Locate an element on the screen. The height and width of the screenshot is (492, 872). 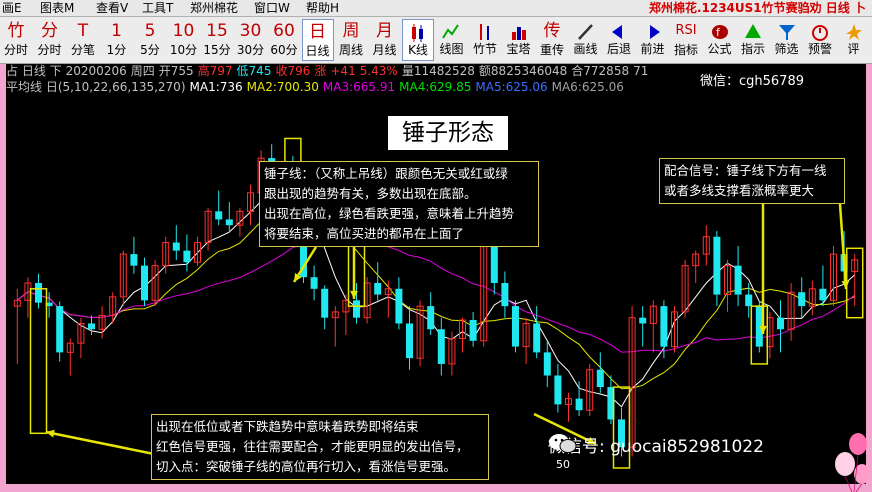
toolbar-label: 分时 is located at coordinates (49, 50).